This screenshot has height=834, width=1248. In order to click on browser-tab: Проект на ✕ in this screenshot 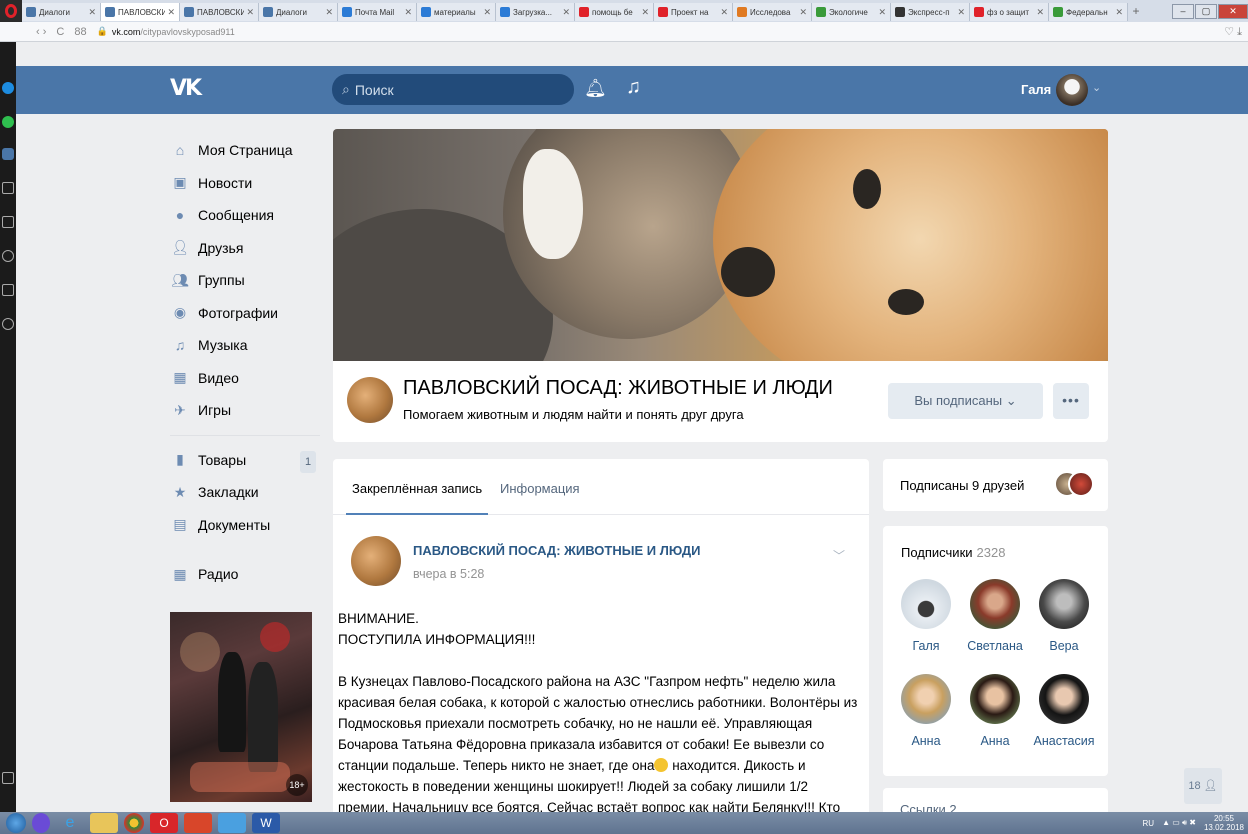, I will do `click(693, 12)`.